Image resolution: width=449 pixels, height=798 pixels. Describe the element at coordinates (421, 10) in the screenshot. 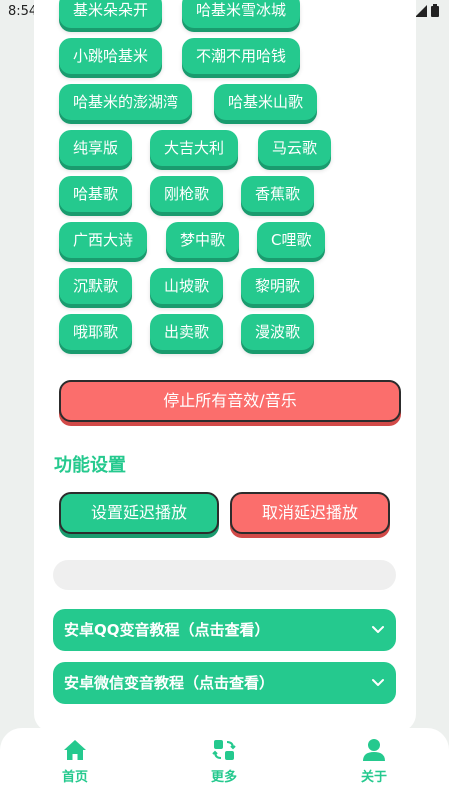

I see `signal-icon` at that location.